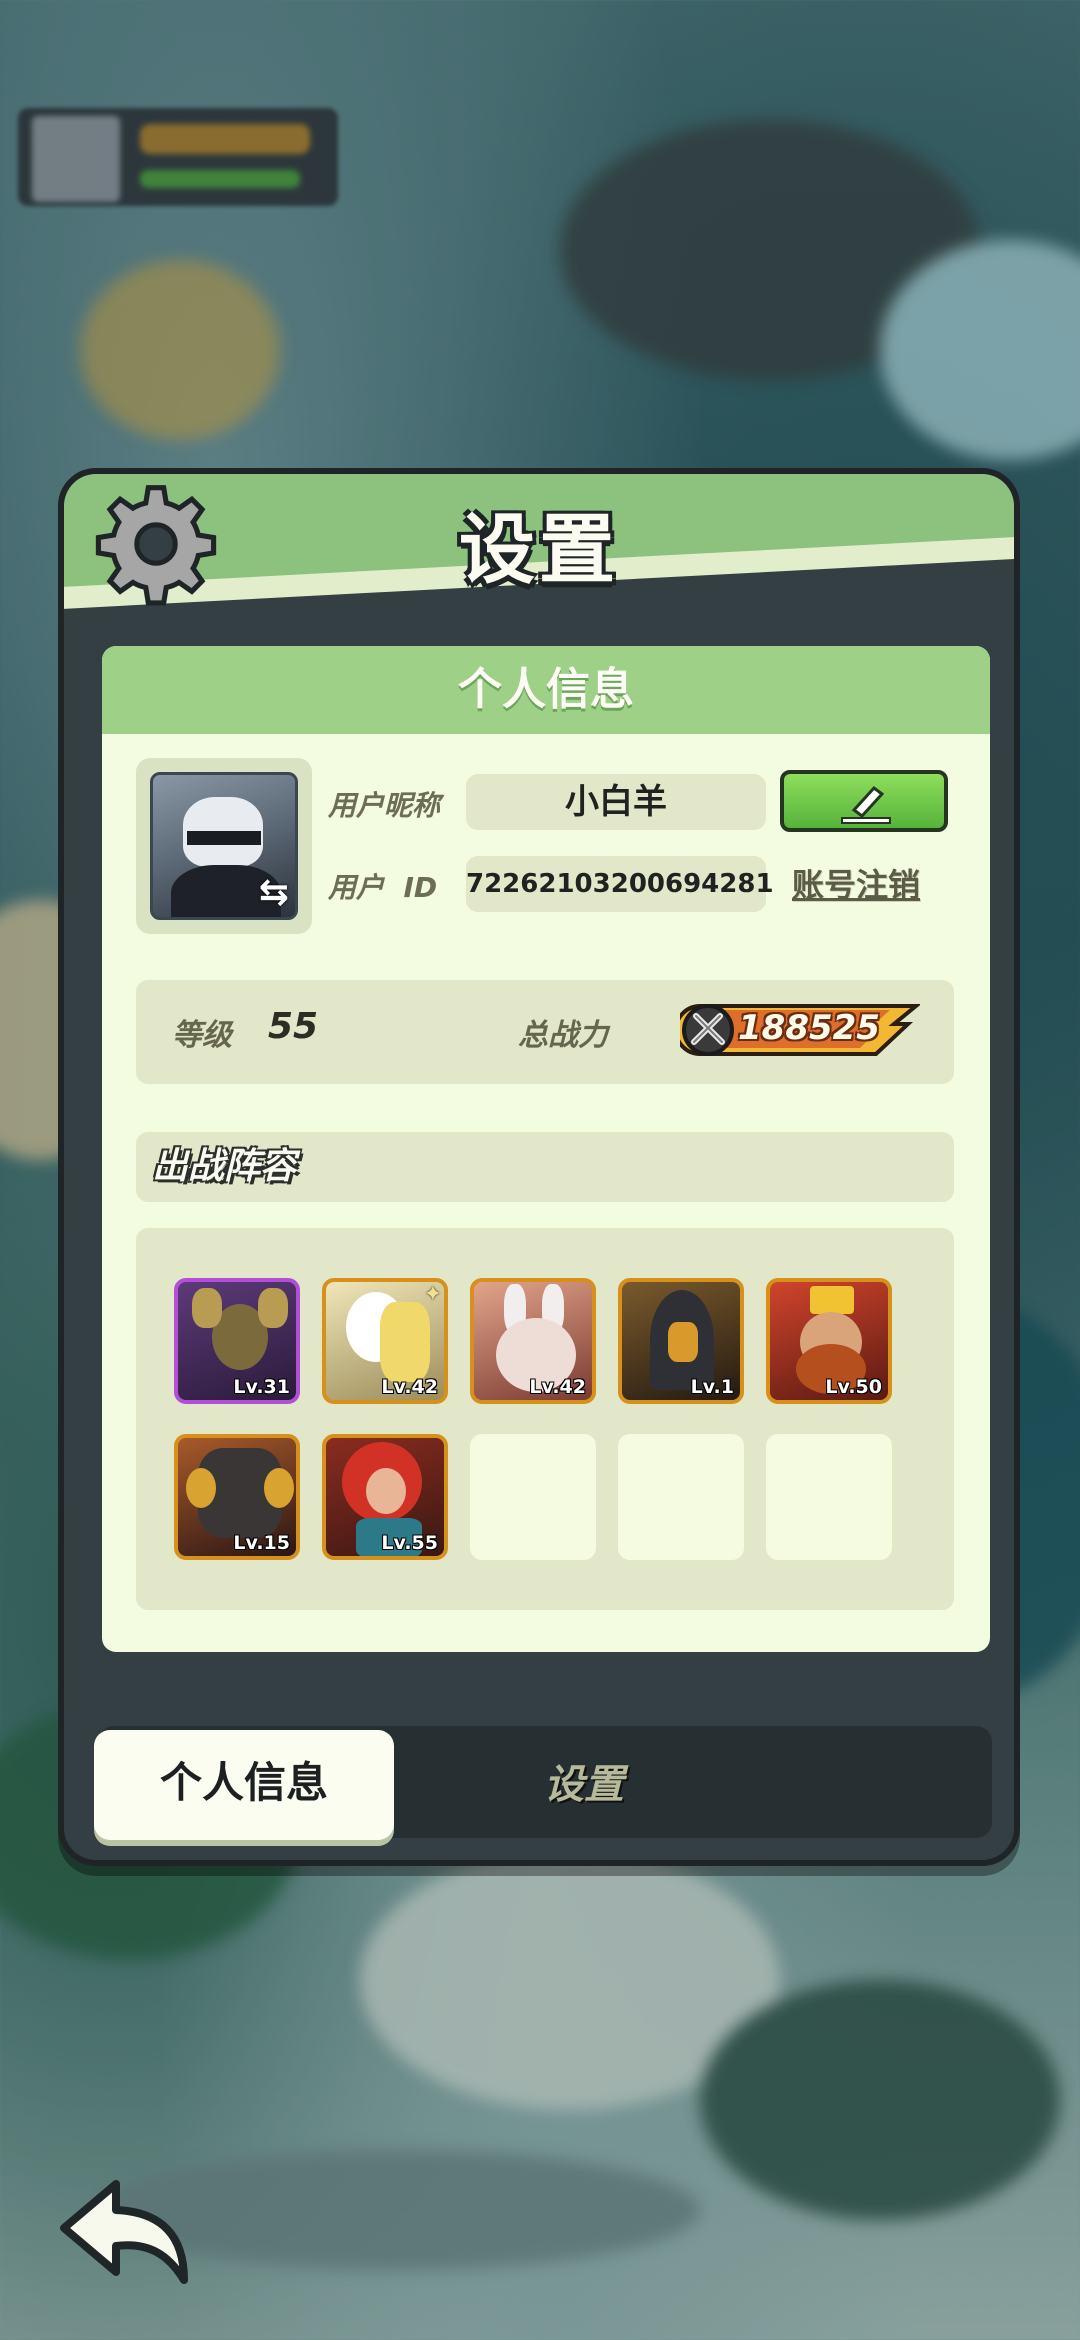 The height and width of the screenshot is (2340, 1080). What do you see at coordinates (545, 1167) in the screenshot?
I see `team-title: 出战阵容` at bounding box center [545, 1167].